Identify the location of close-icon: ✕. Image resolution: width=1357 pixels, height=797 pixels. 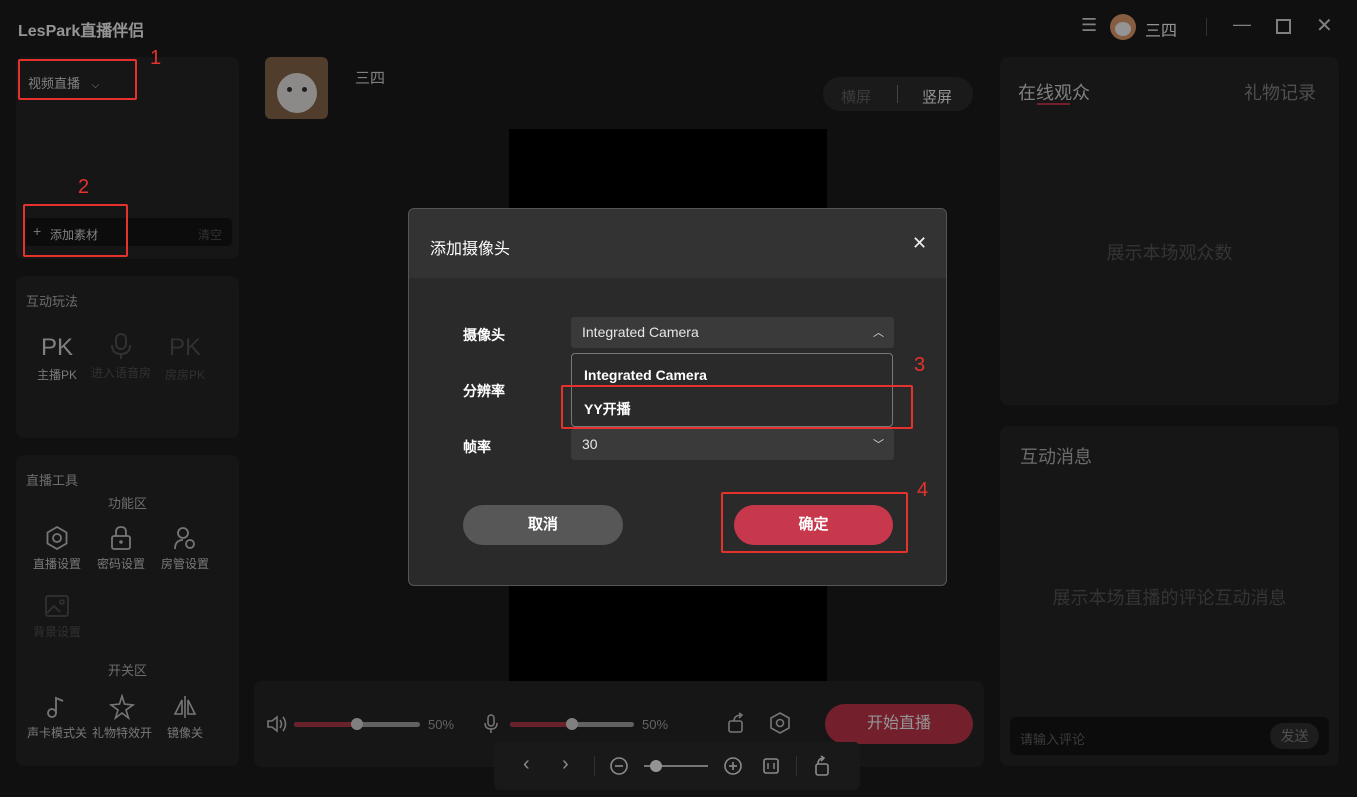
(919, 243).